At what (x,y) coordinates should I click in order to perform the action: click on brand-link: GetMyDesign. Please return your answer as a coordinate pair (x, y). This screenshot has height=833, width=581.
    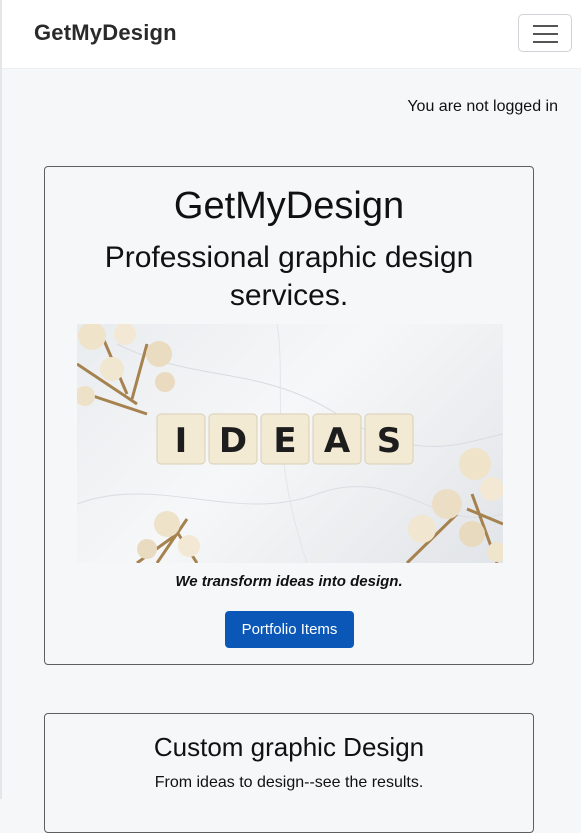
    Looking at the image, I should click on (105, 33).